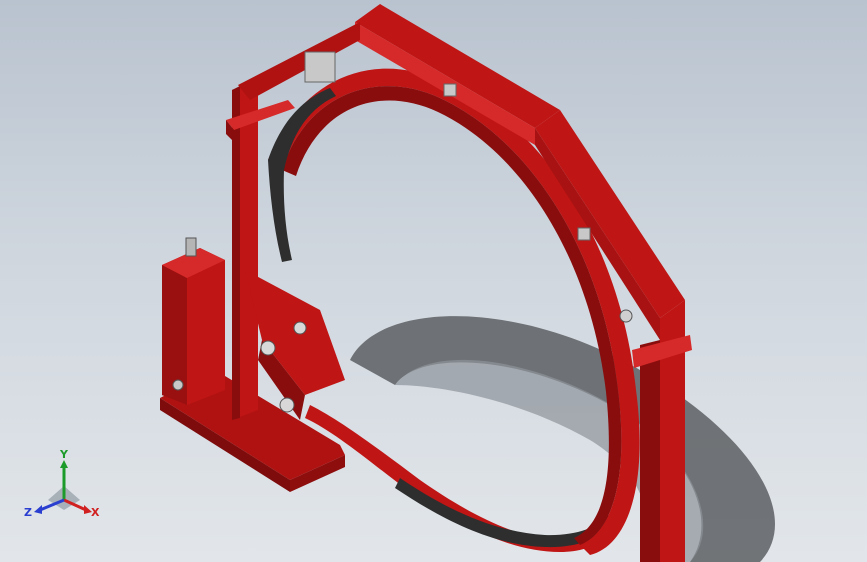 This screenshot has width=867, height=562. Describe the element at coordinates (191, 247) in the screenshot. I see `actuator-fitting` at that location.